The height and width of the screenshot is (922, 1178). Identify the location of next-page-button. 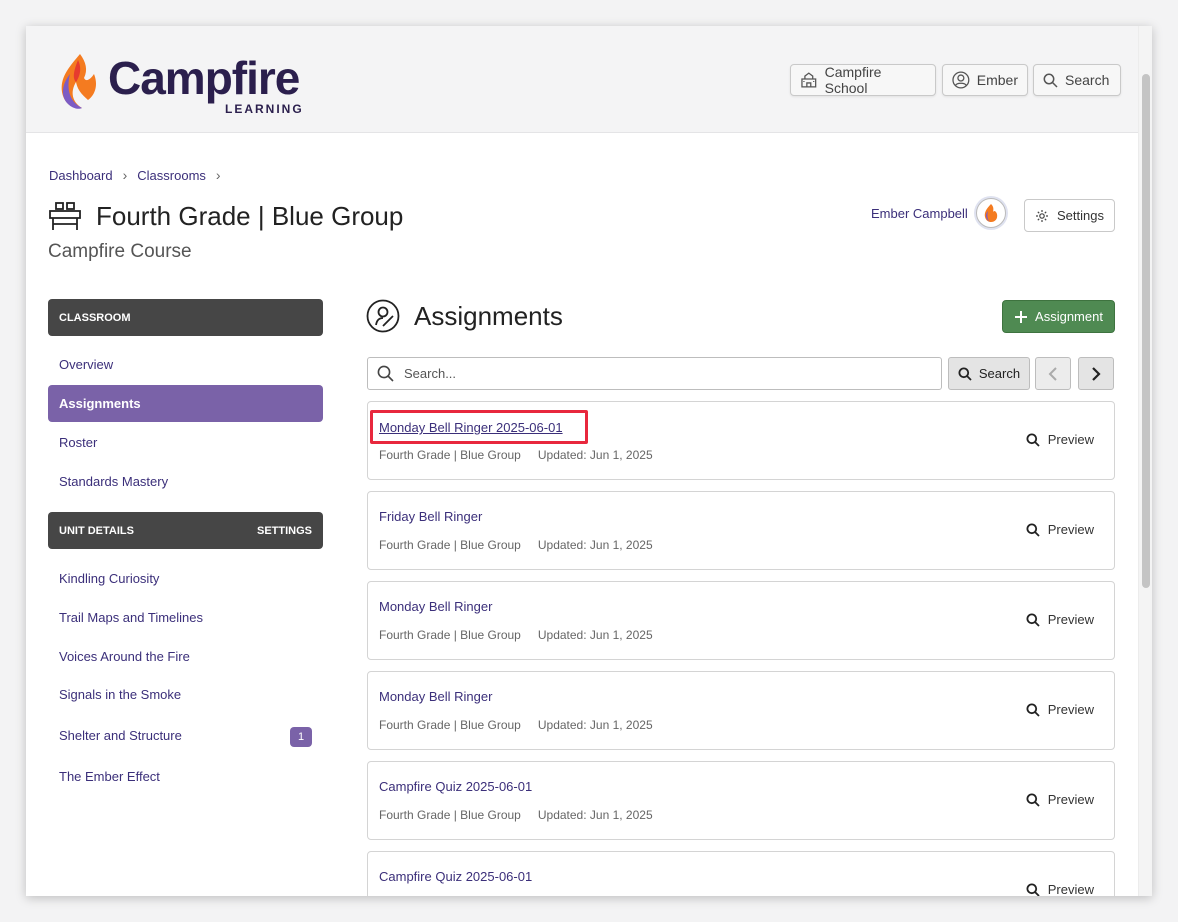
(1096, 373).